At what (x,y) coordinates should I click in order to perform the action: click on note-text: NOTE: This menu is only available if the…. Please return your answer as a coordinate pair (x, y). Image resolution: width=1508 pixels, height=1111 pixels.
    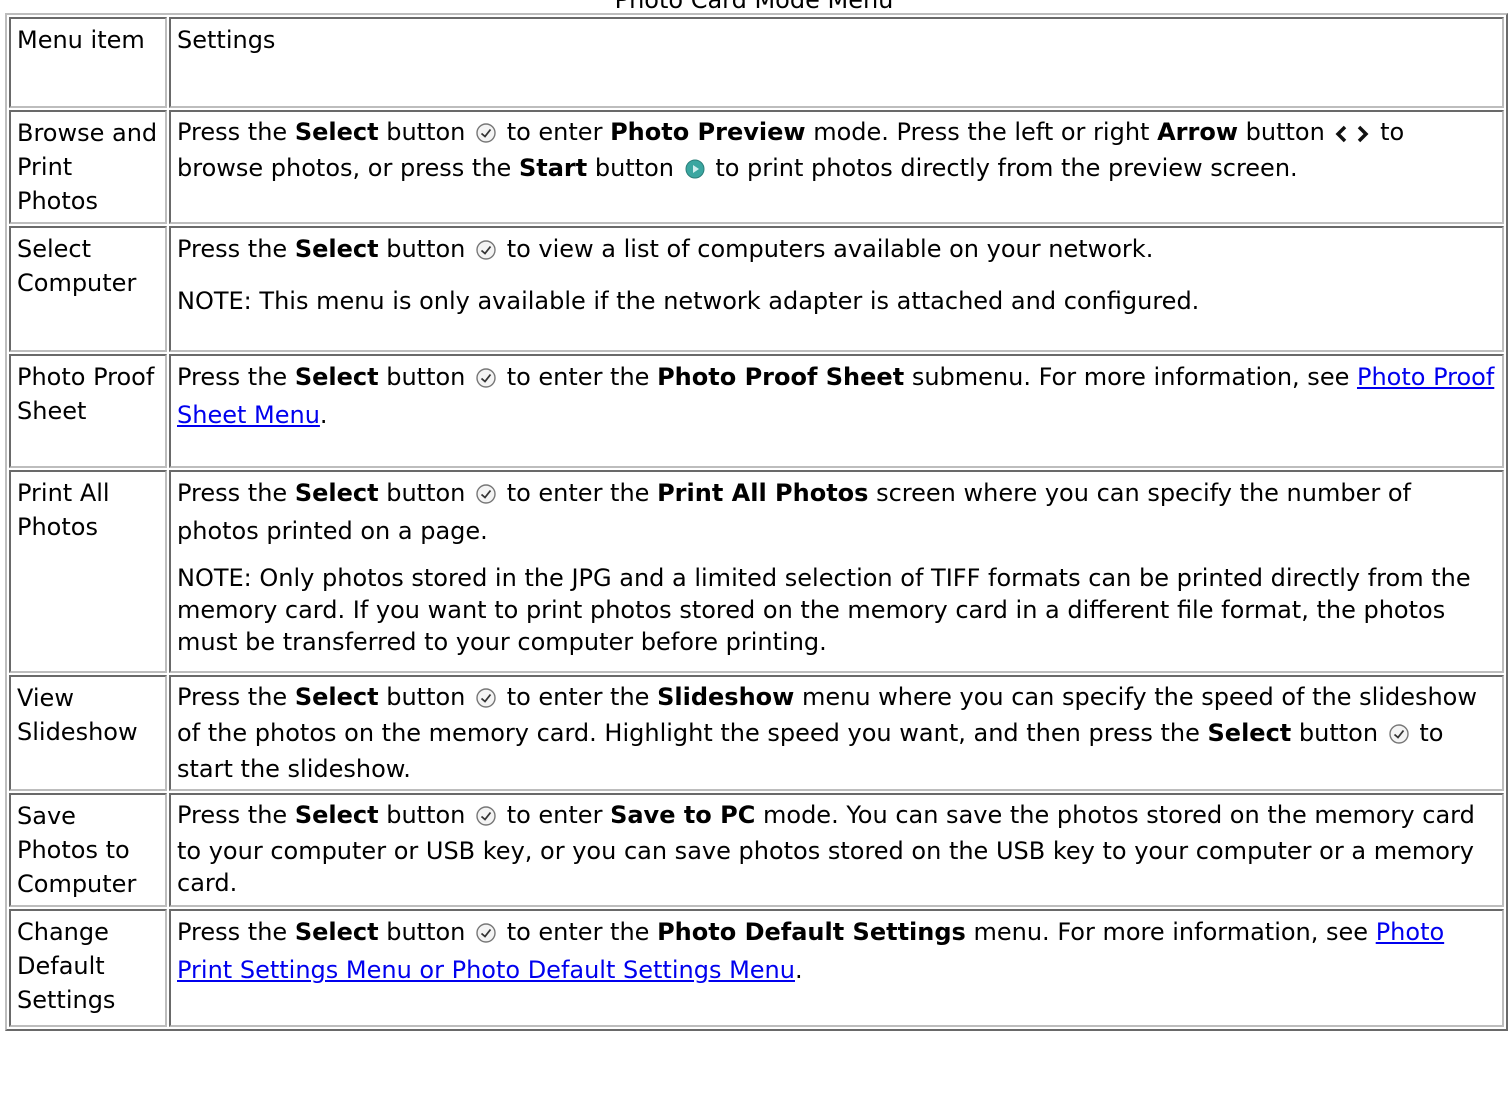
    Looking at the image, I should click on (688, 301).